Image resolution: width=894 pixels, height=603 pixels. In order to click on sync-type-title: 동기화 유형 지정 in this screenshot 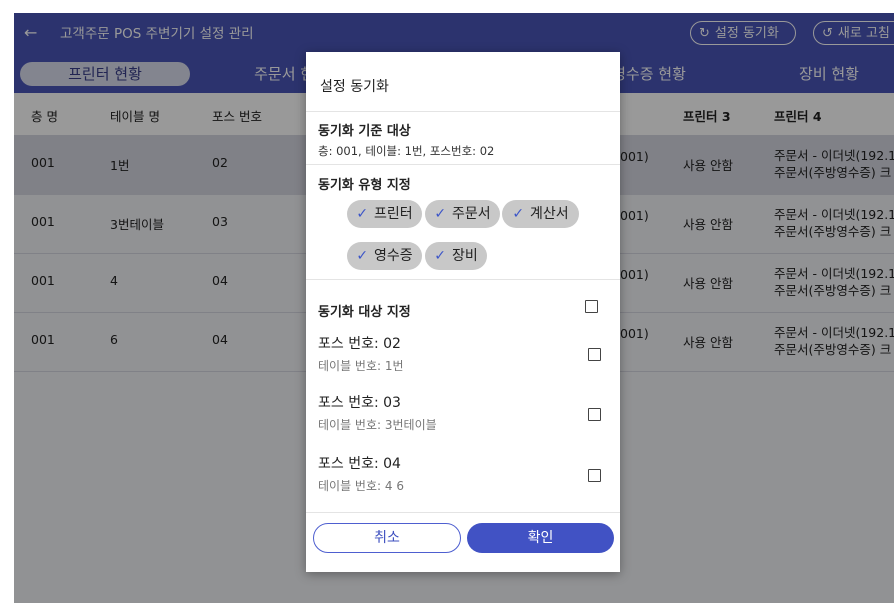, I will do `click(364, 185)`.